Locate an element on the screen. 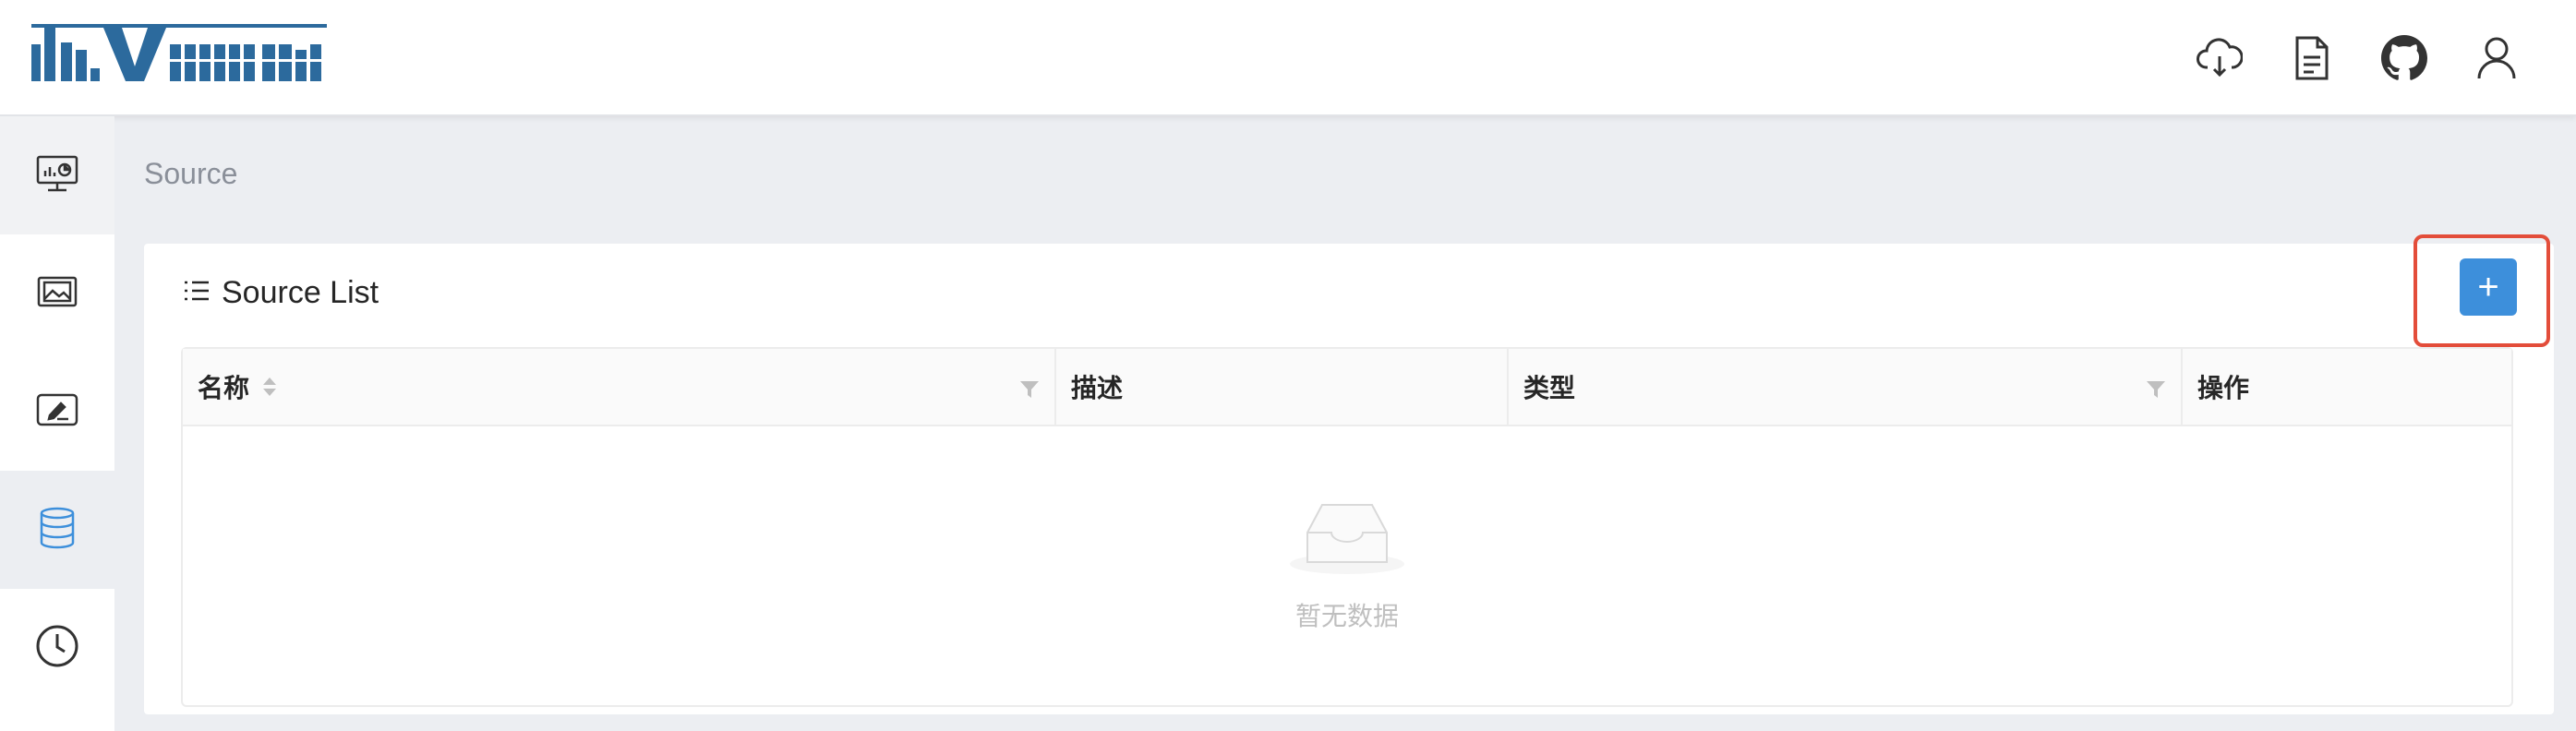 Image resolution: width=2576 pixels, height=731 pixels. sidebar is located at coordinates (57, 424).